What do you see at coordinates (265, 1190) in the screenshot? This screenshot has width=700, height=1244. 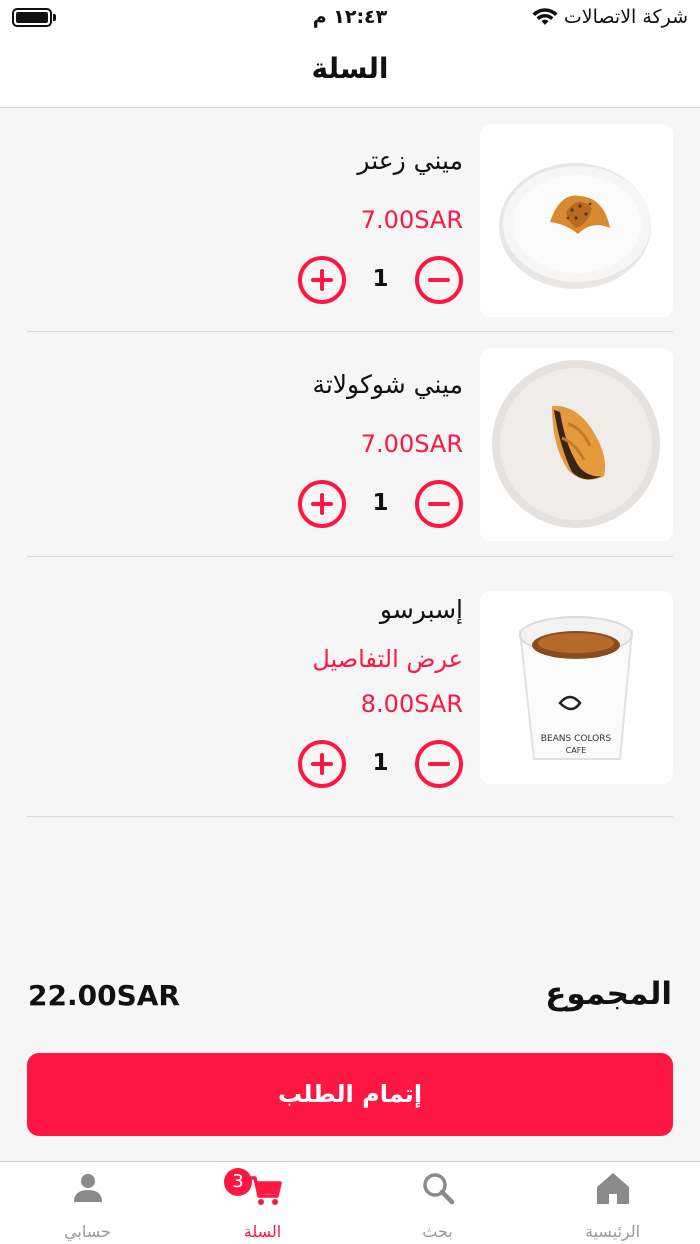 I see `cart-icon` at bounding box center [265, 1190].